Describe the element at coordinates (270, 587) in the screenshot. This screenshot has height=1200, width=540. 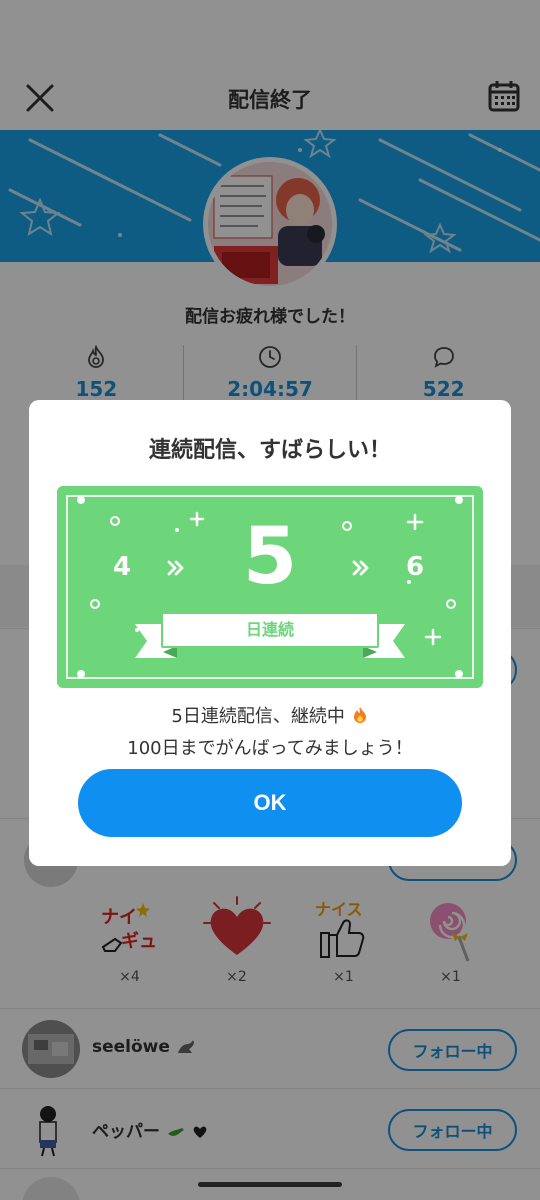
I see `streak-card: 4 5 6 日連続` at that location.